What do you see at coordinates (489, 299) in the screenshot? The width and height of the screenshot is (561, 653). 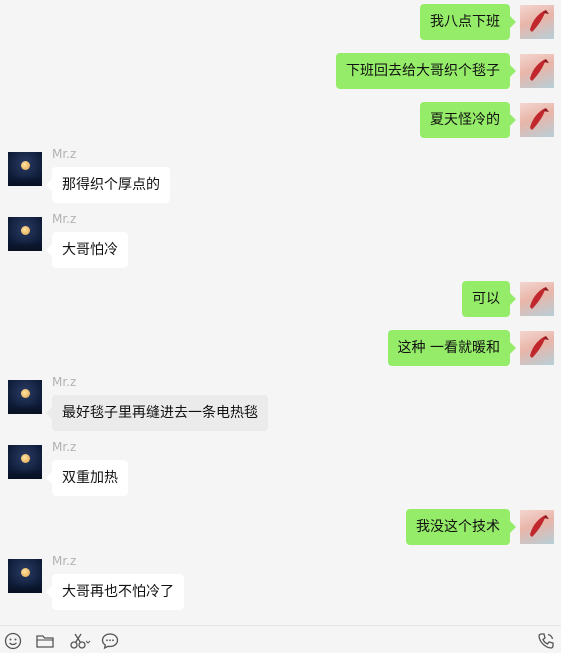 I see `message-bubble: 可以` at bounding box center [489, 299].